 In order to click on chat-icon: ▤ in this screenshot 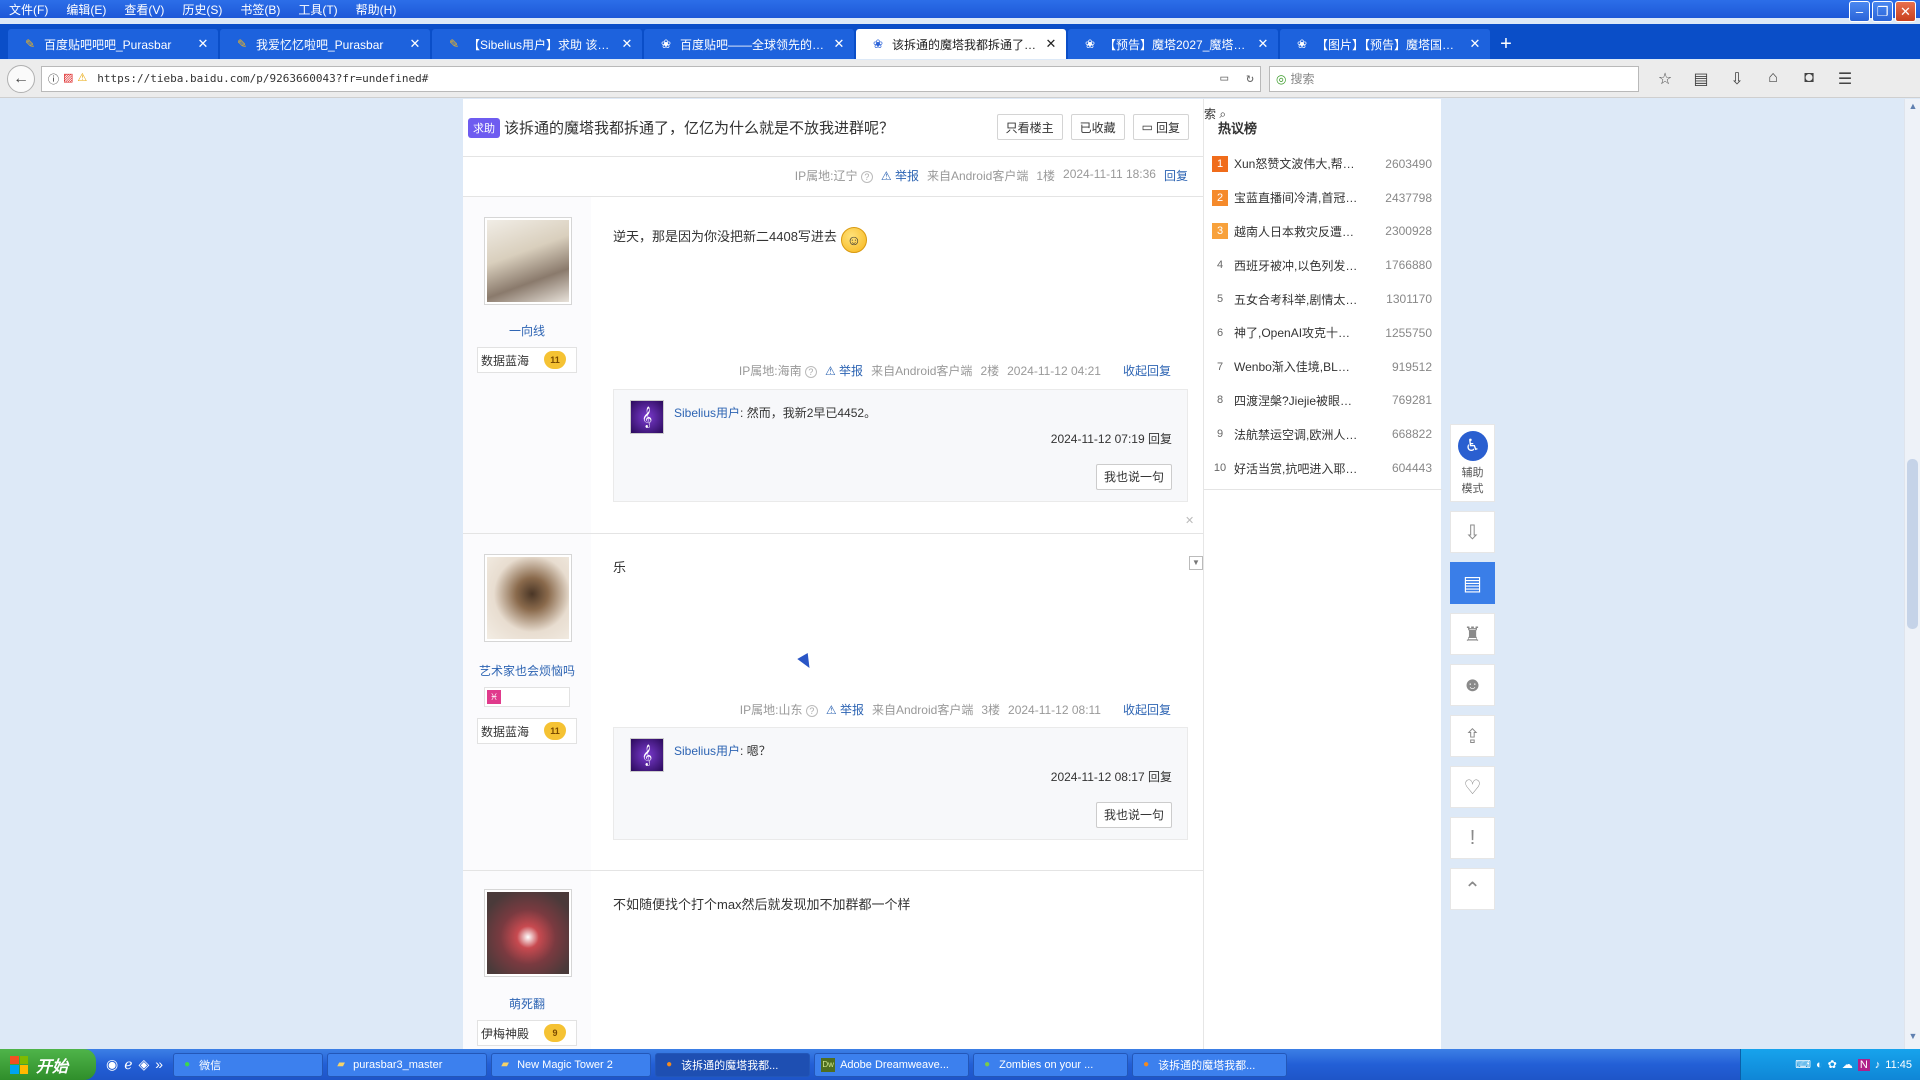, I will do `click(1472, 583)`.